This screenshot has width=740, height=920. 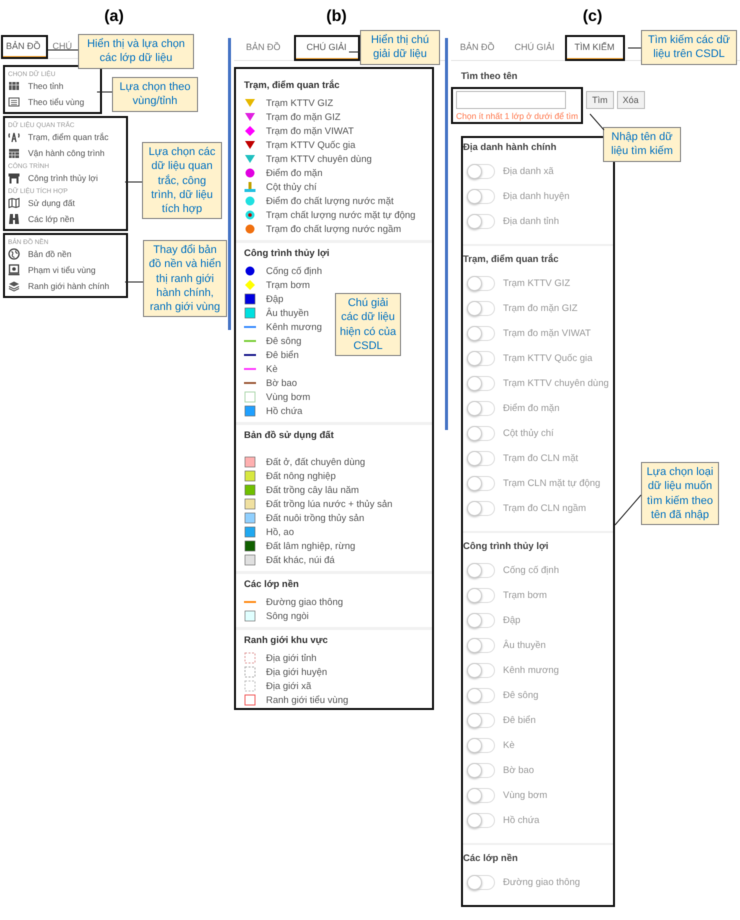 I want to click on legend-label: Trạm KTTV Quốc gia, so click(x=311, y=145).